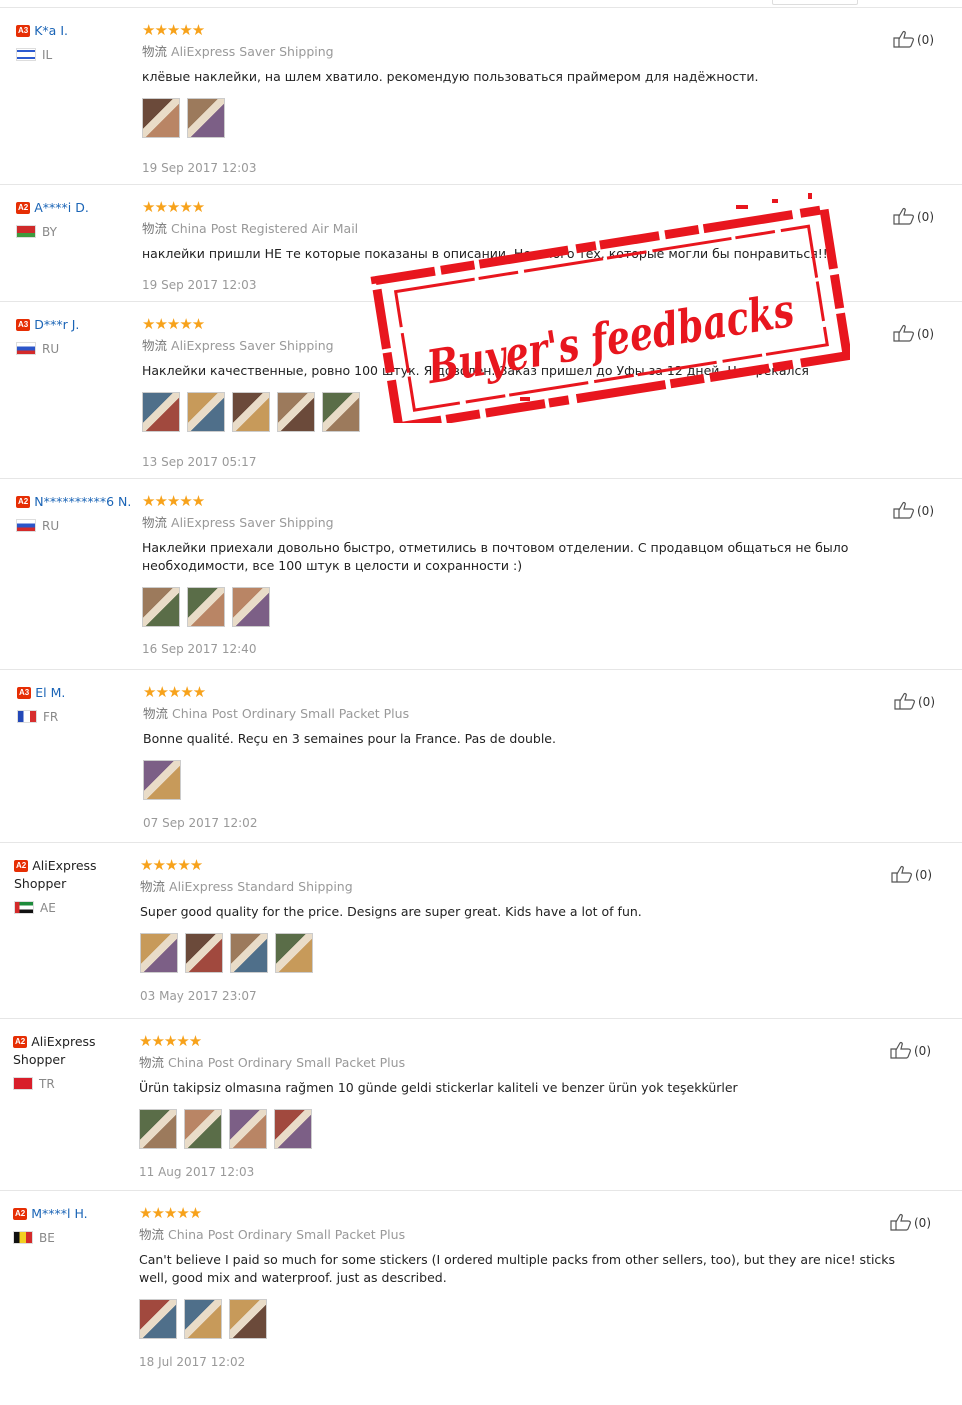 The image size is (962, 1405). What do you see at coordinates (61, 207) in the screenshot?
I see `reviewer-name: A****i D.` at bounding box center [61, 207].